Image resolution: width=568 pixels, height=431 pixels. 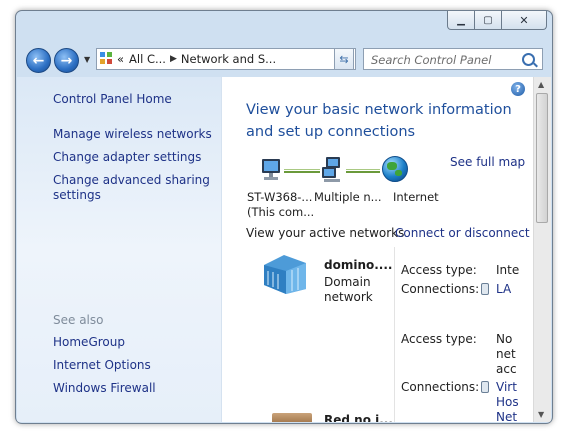 I want to click on close-button: ✕, so click(x=524, y=20).